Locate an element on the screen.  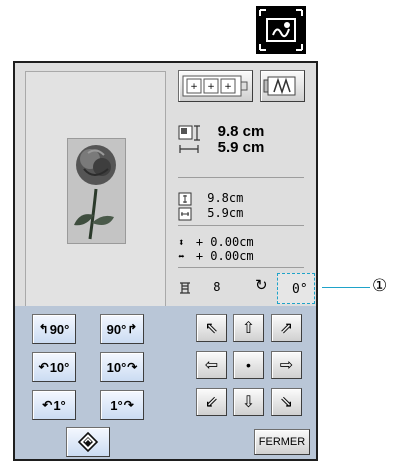
rotation-icon: ↻ is located at coordinates (261, 285).